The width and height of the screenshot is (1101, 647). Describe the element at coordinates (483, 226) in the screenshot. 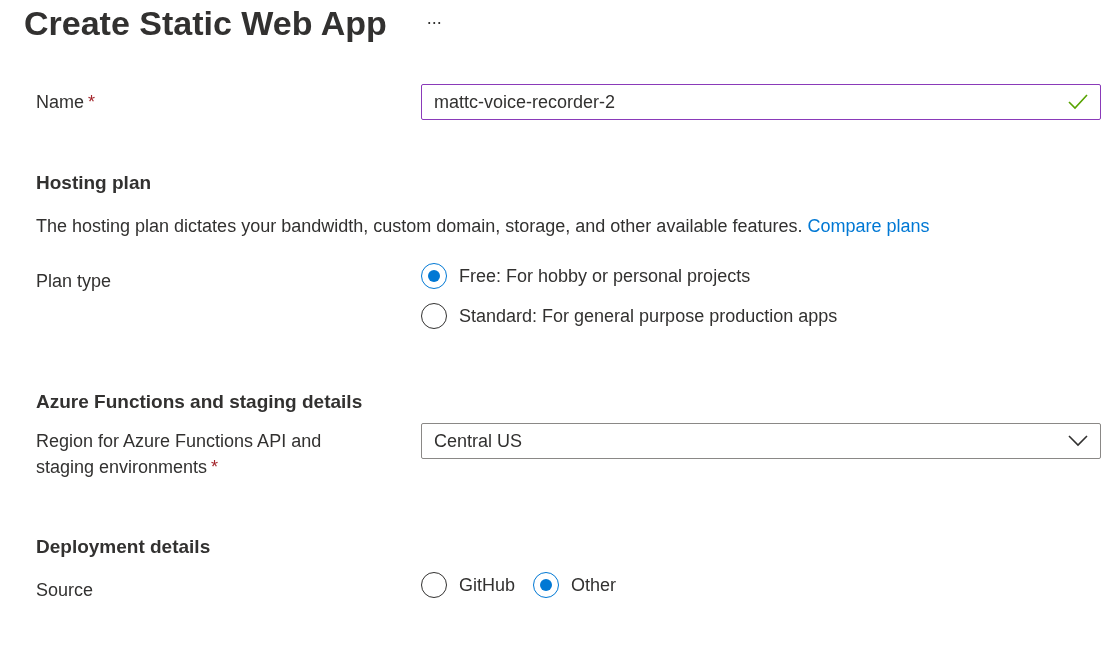

I see `description-text: The hosting plan dictates your bandwidth, custom domain, storage, and other available features. Compare plans` at that location.